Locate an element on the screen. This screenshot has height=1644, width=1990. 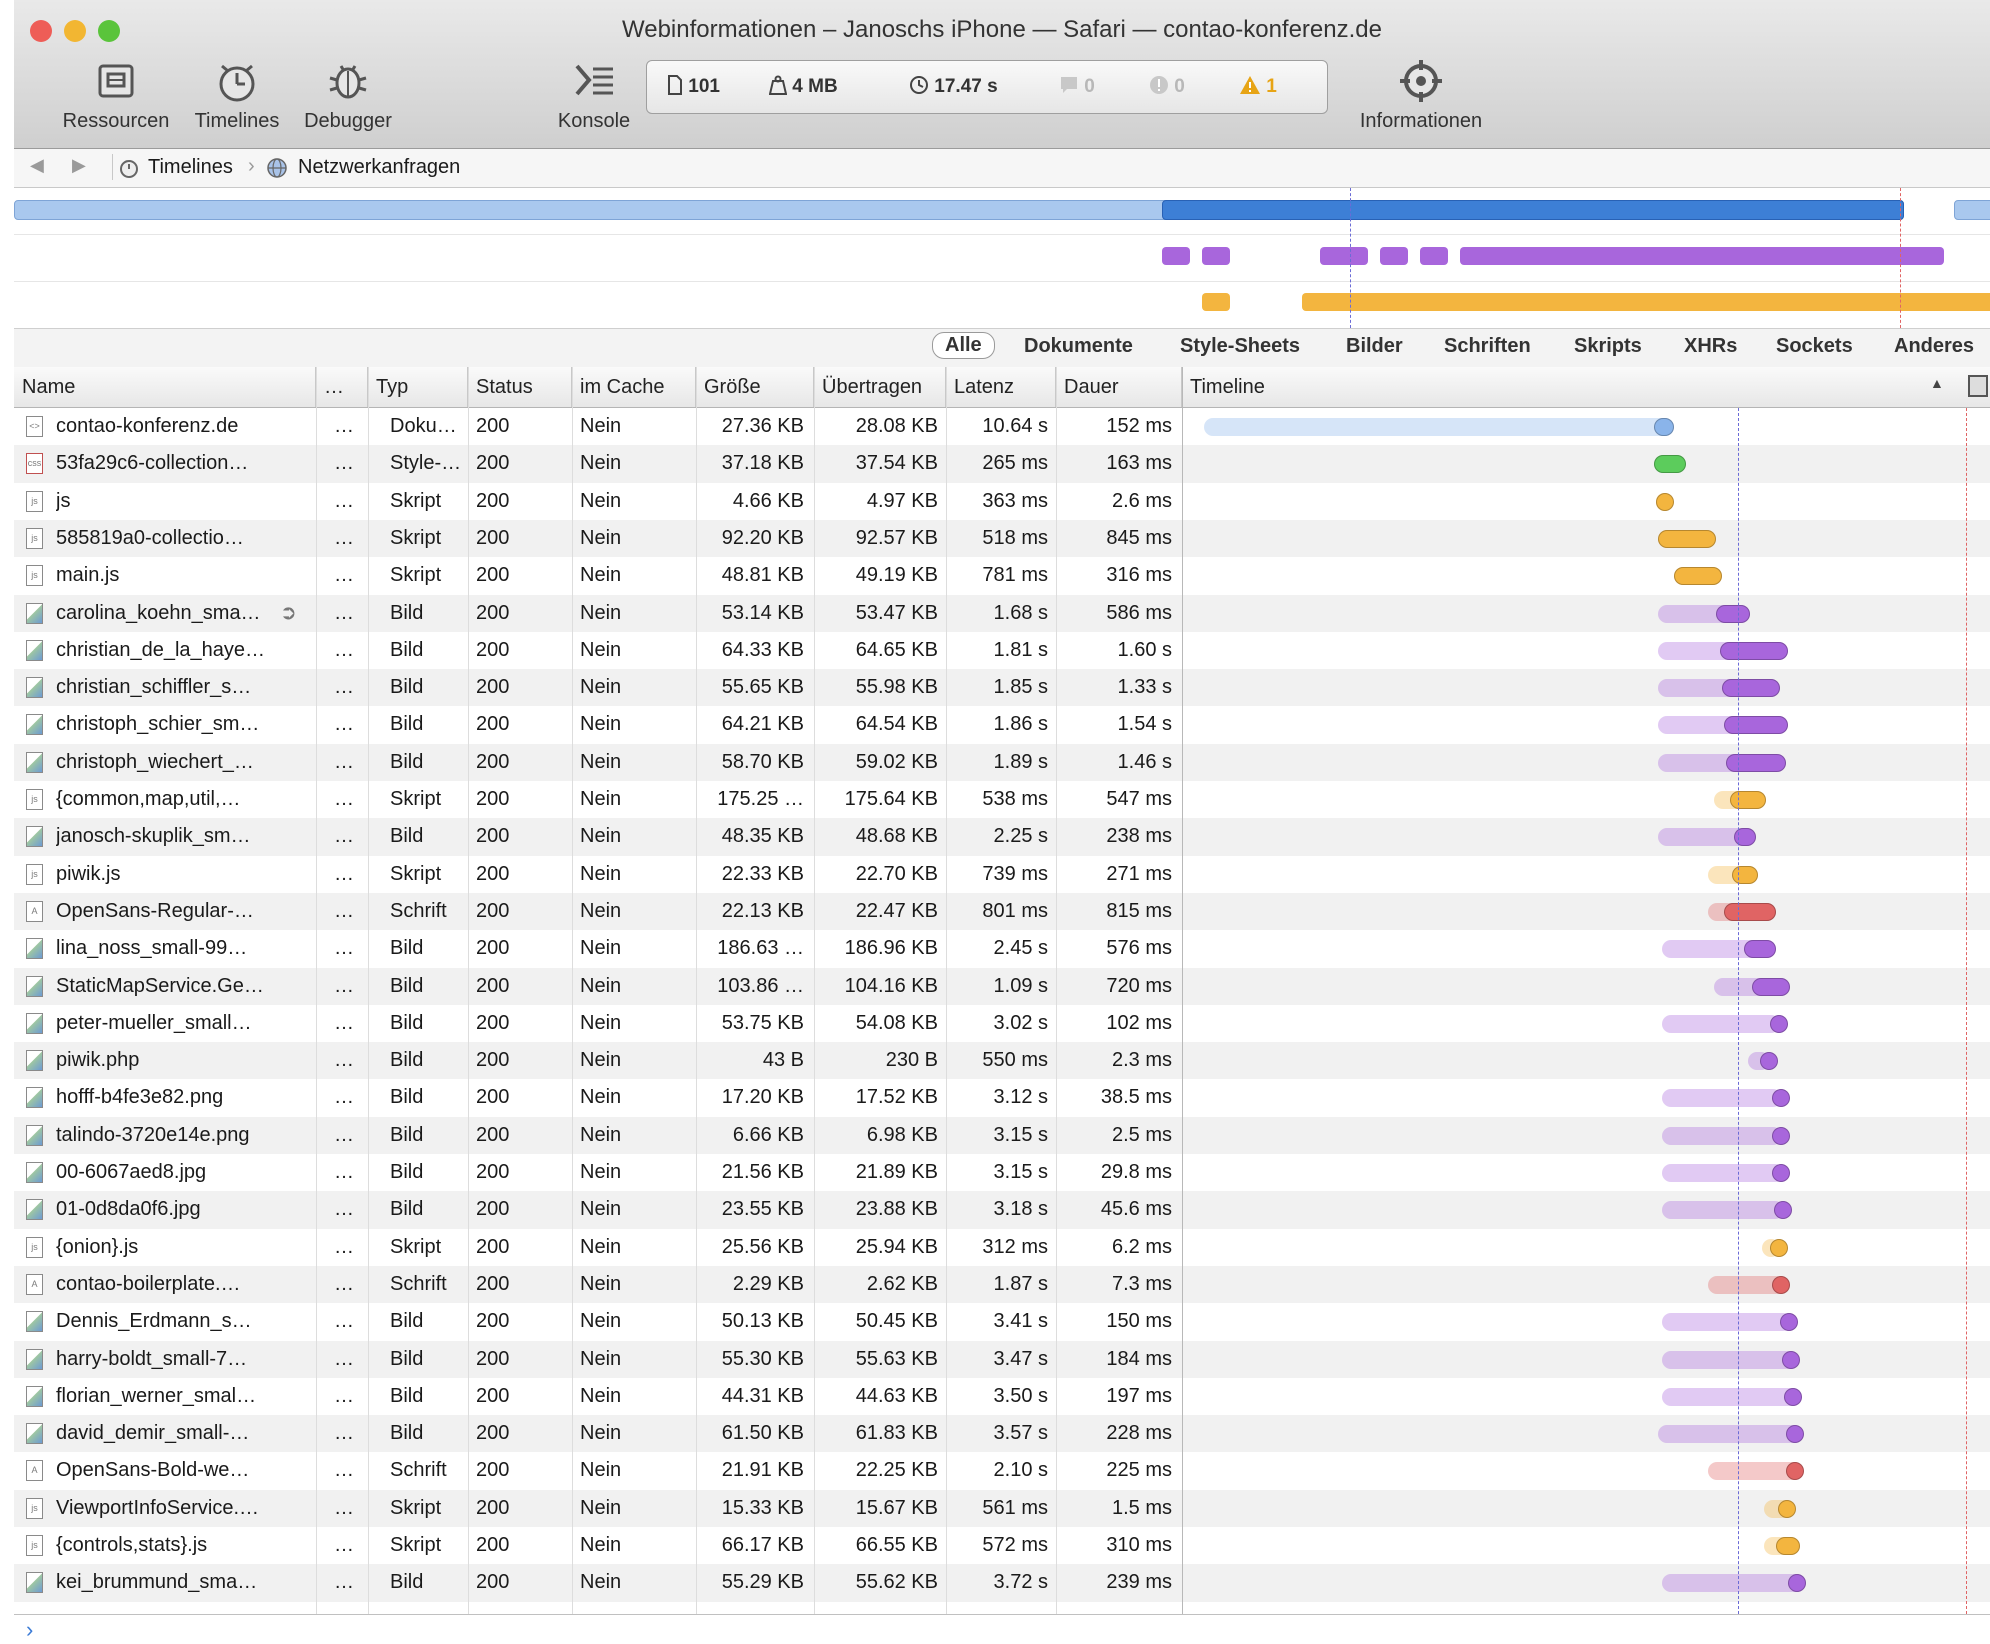
sidebar-toggle-icon is located at coordinates (1978, 386).